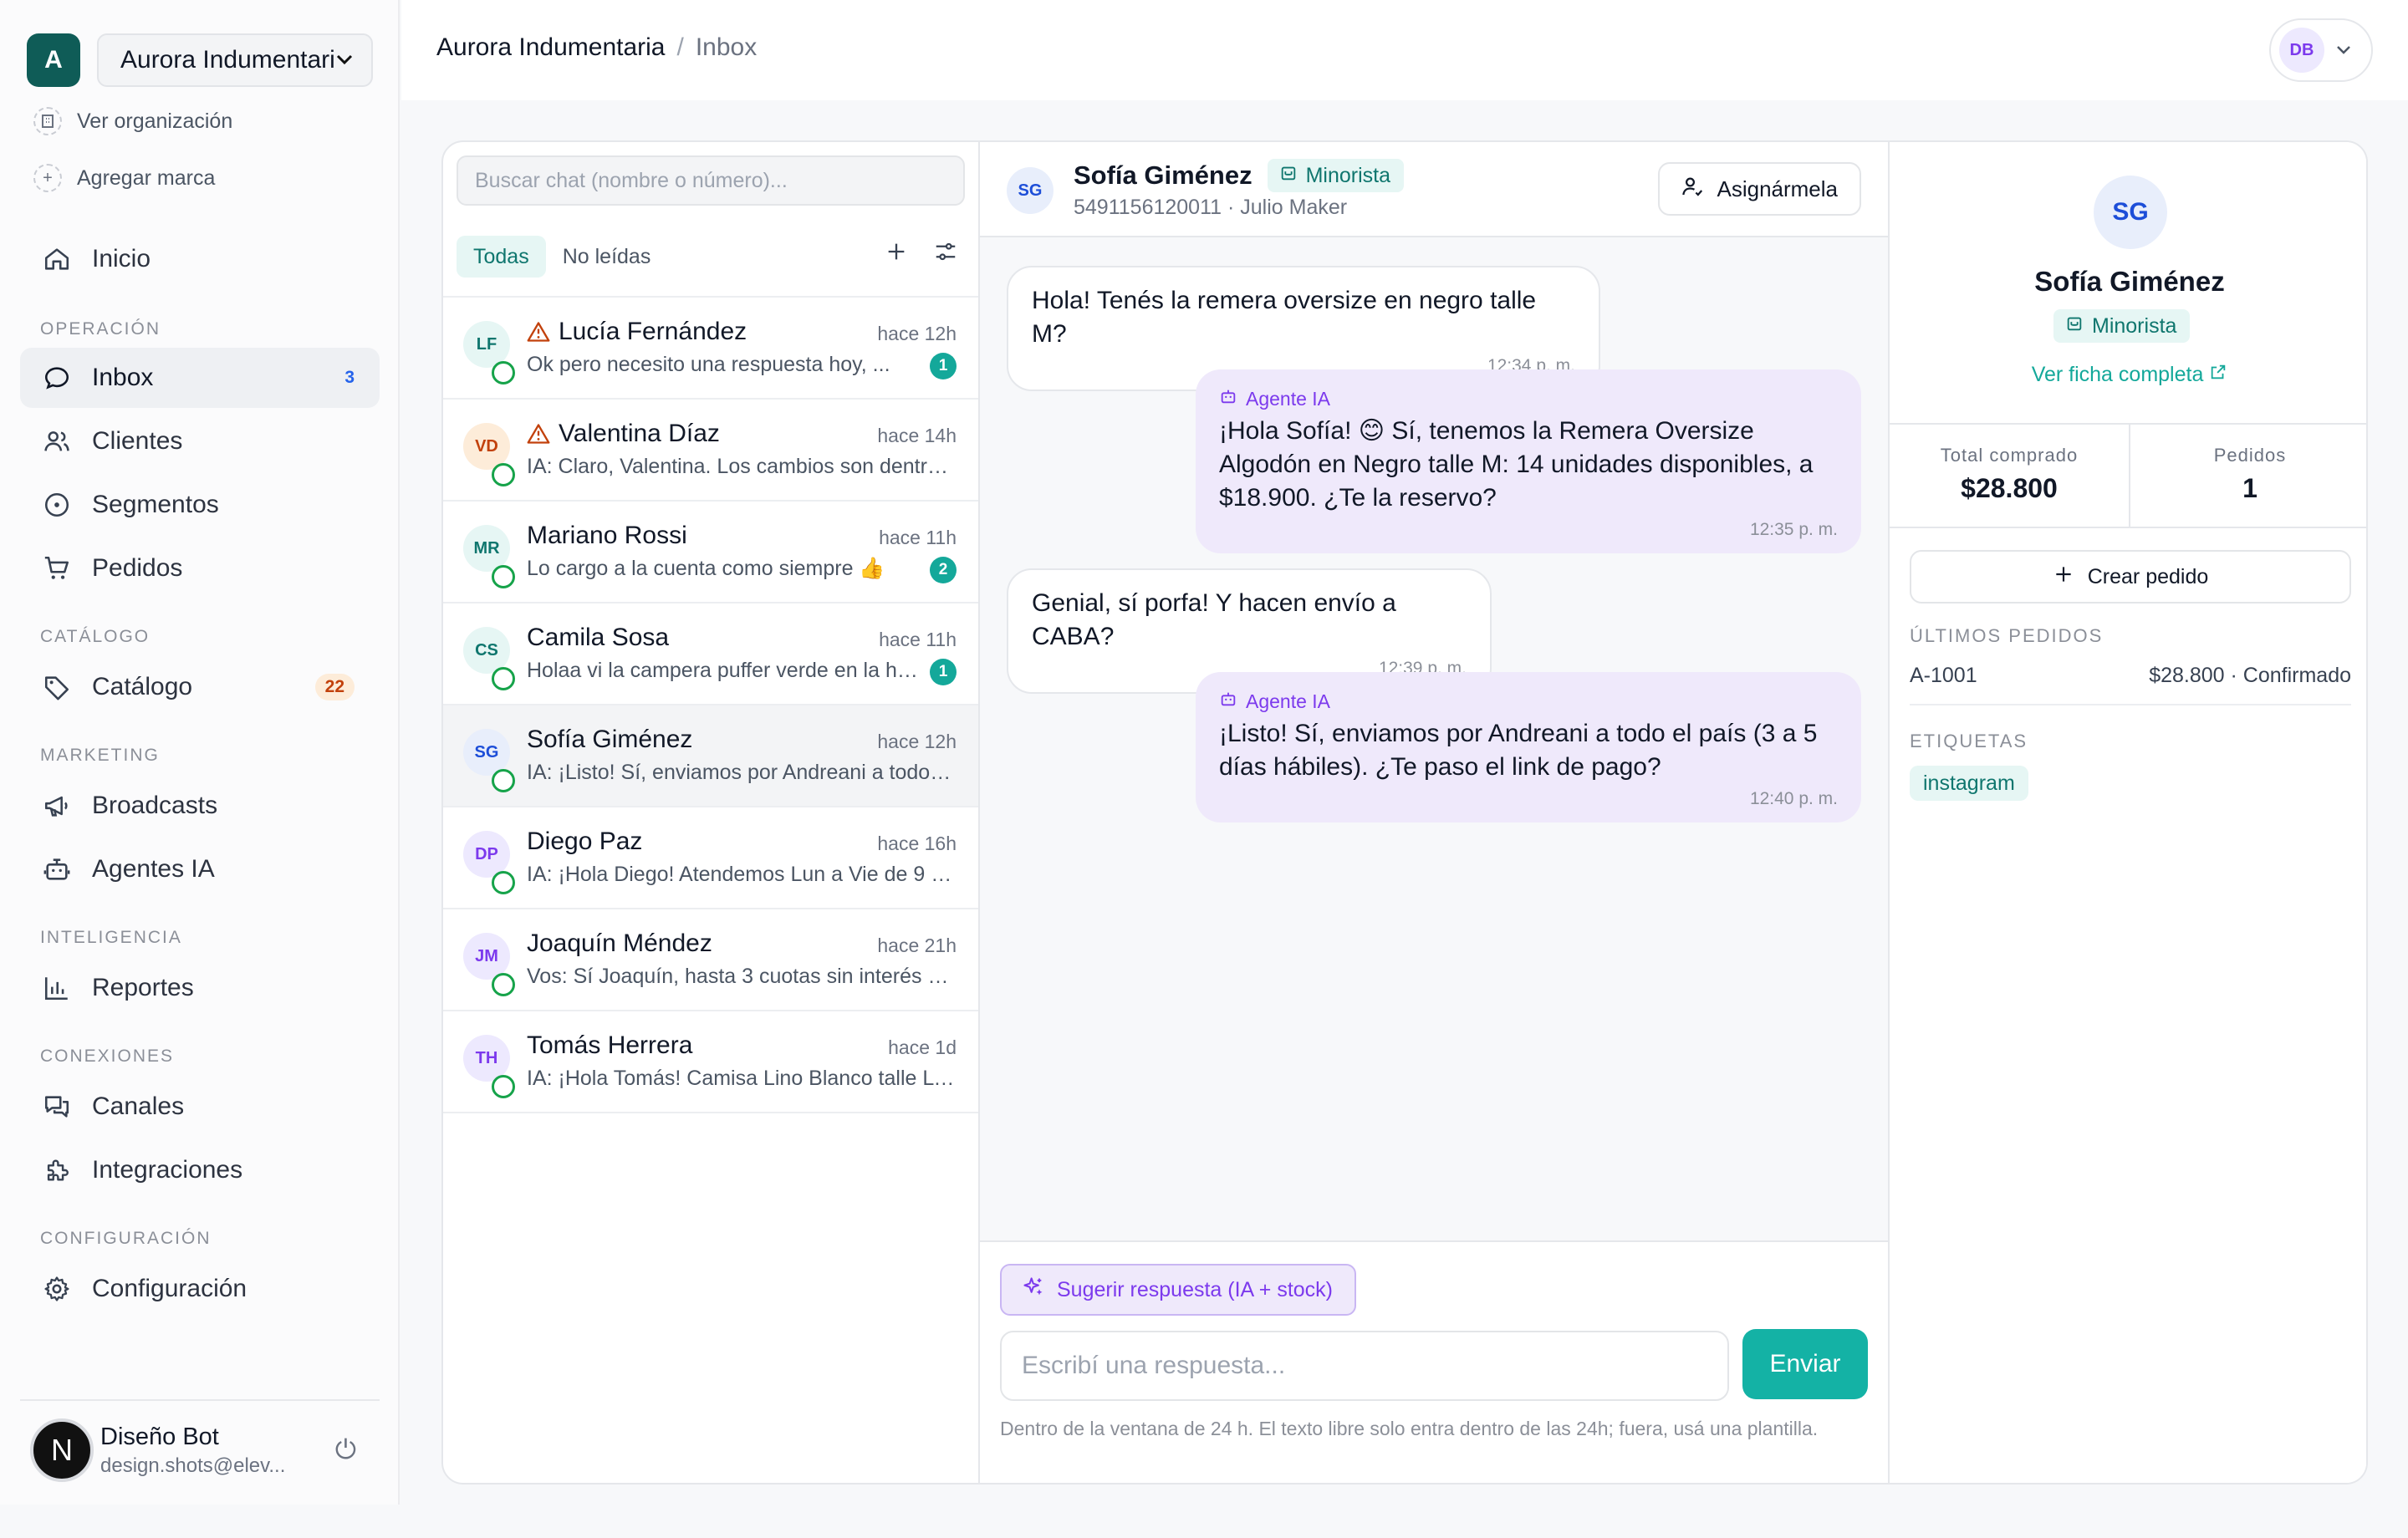 The width and height of the screenshot is (2408, 1538). What do you see at coordinates (200, 378) in the screenshot?
I see `sidebar-item-inbox: Inbox 3` at bounding box center [200, 378].